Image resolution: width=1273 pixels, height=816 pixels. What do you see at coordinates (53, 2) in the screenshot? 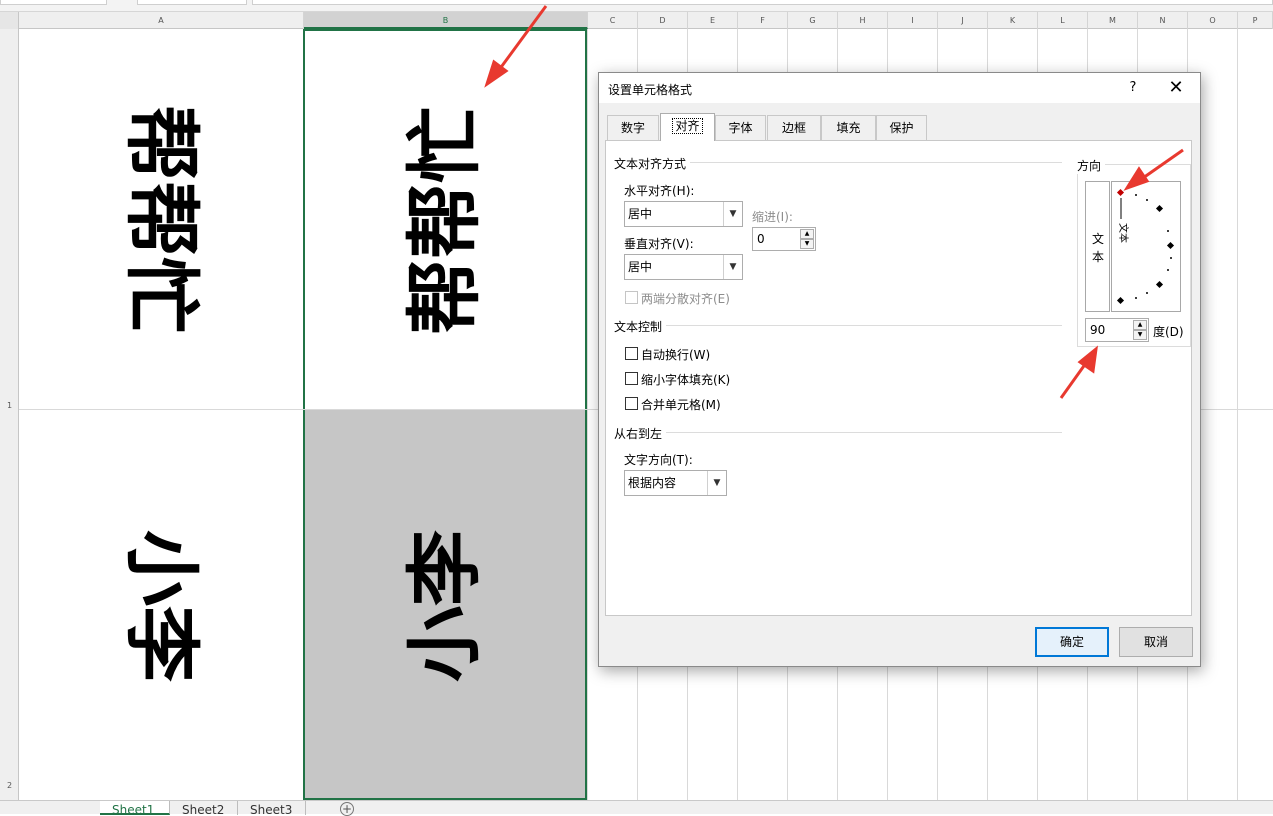
I see `name-box` at bounding box center [53, 2].